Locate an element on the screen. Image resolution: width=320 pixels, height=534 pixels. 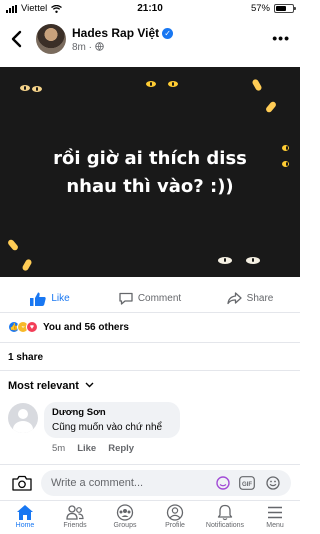
gif-icon: GIF is located at coordinates (247, 483).